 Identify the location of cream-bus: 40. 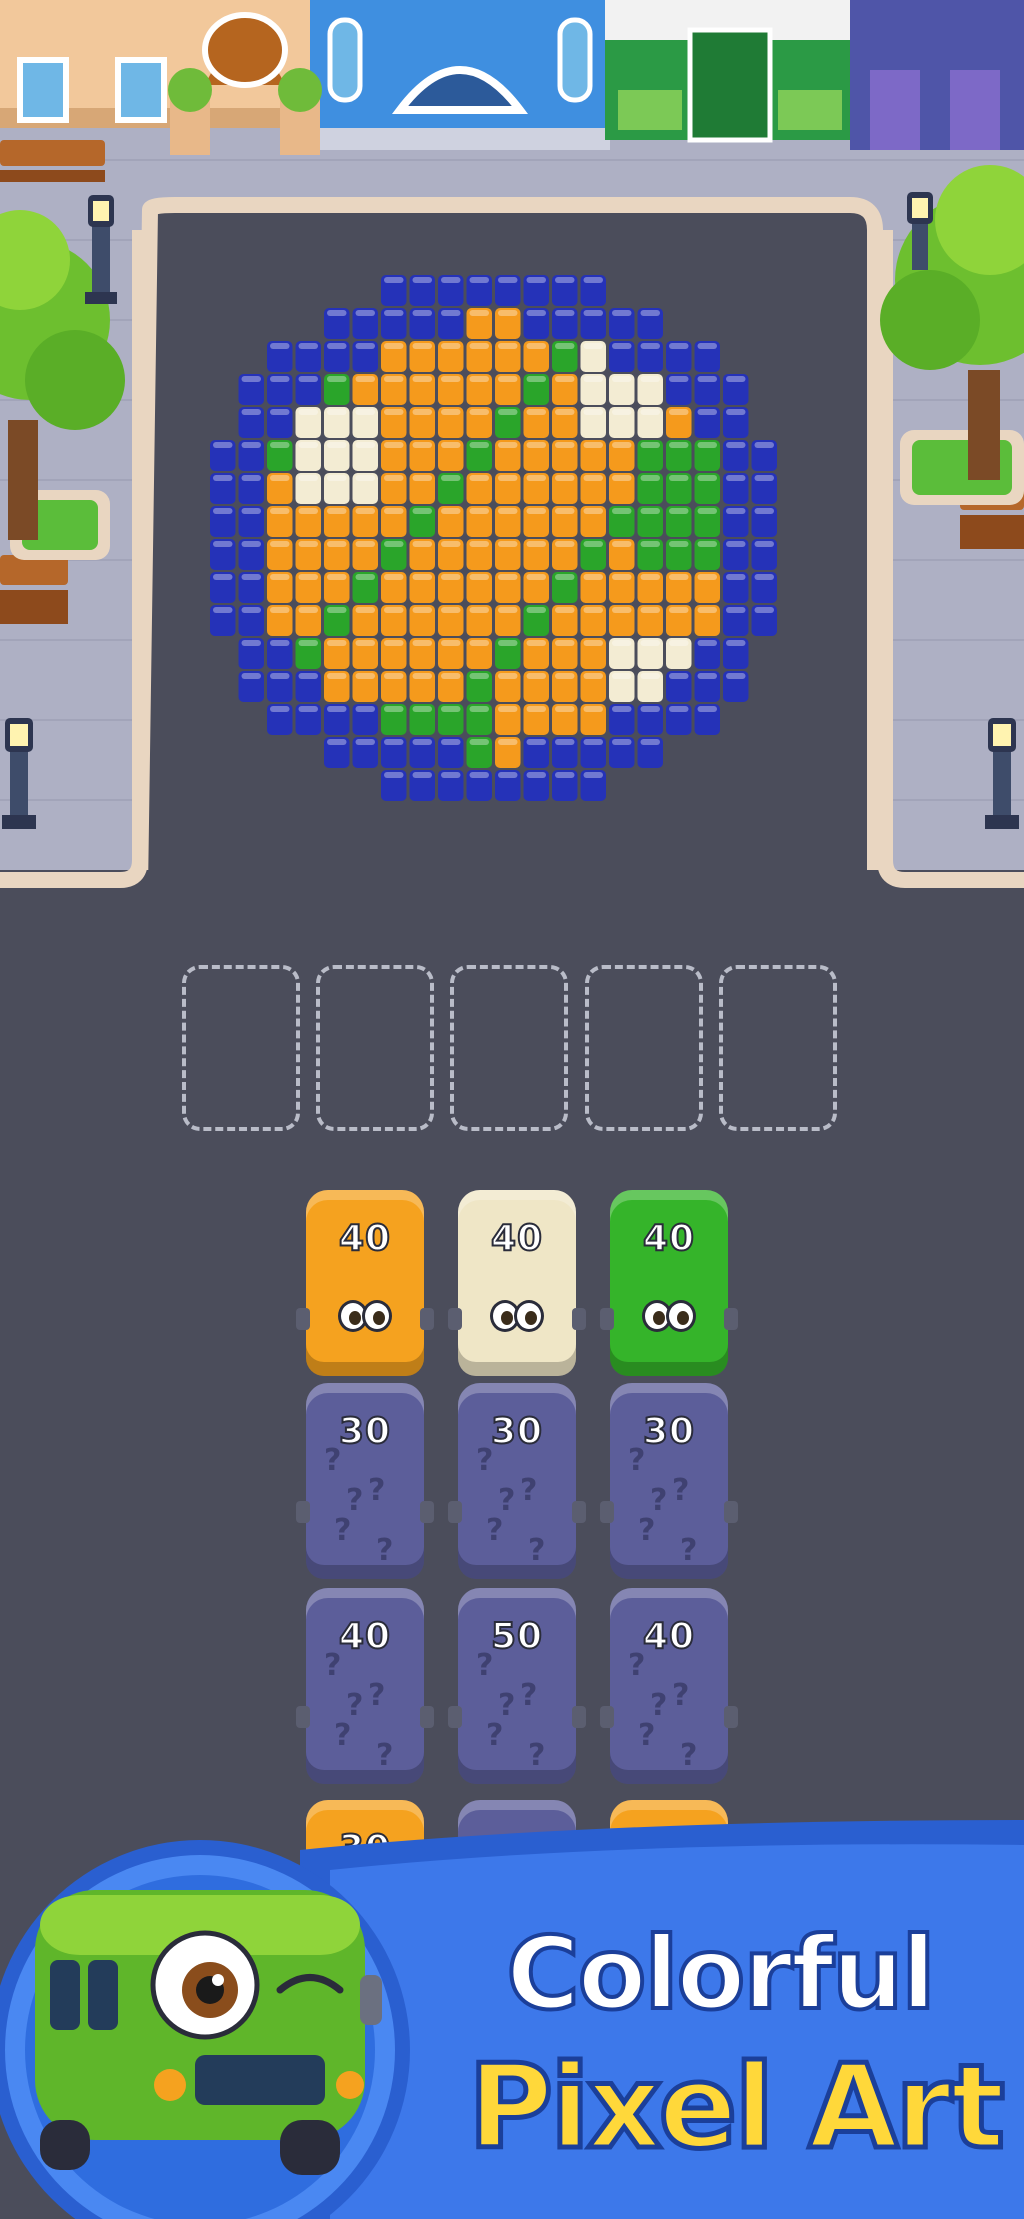
(517, 1283).